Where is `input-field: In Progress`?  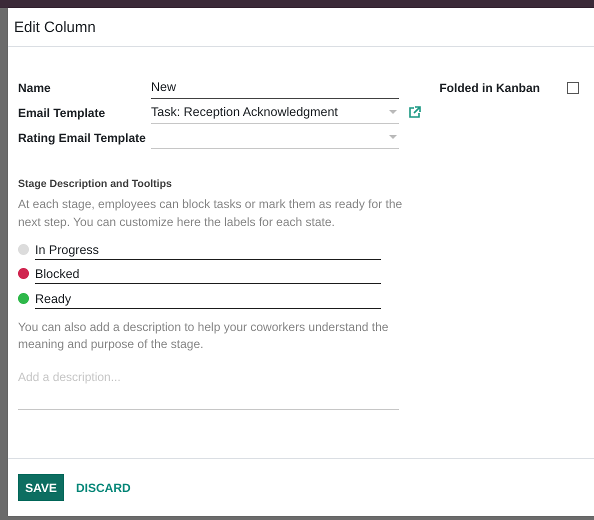
input-field: In Progress is located at coordinates (208, 249).